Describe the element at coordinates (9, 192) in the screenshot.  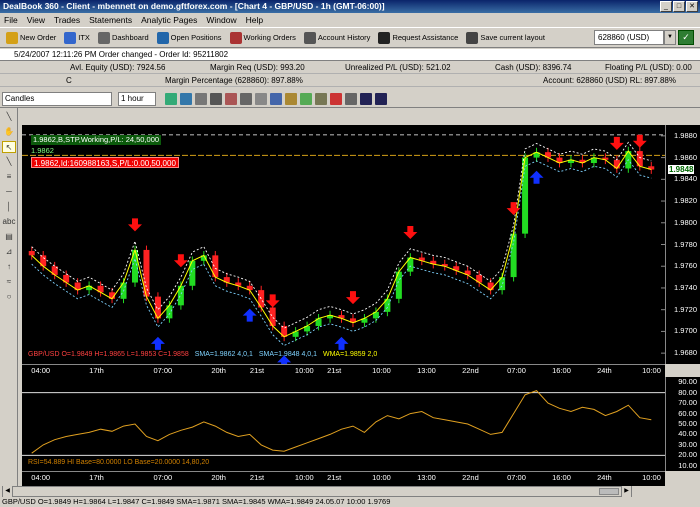
I see `hline-icon: ─` at that location.